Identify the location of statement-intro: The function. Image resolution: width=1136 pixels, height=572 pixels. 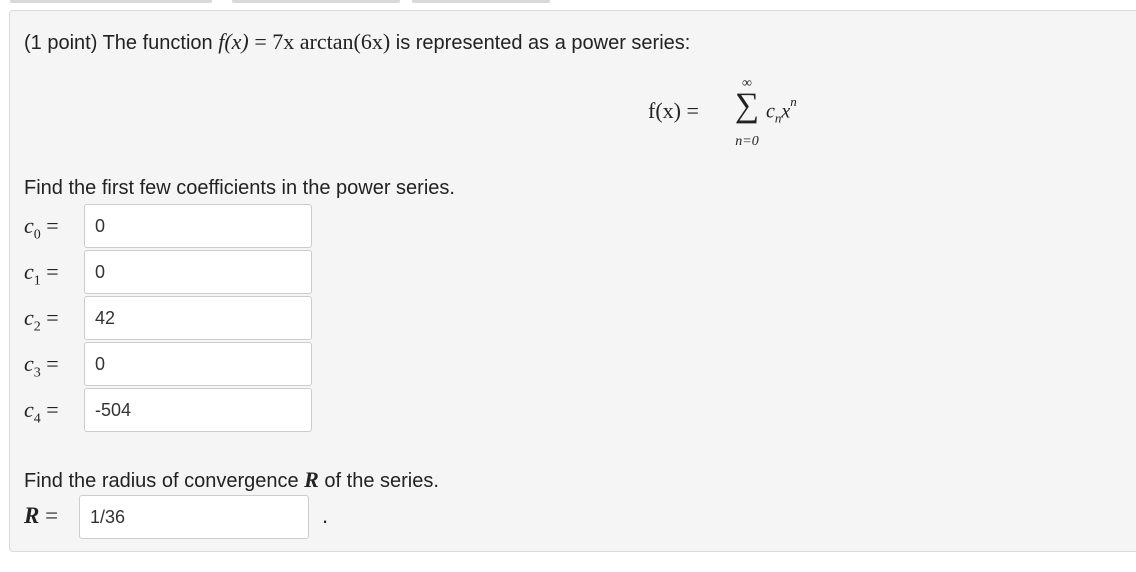
(157, 43).